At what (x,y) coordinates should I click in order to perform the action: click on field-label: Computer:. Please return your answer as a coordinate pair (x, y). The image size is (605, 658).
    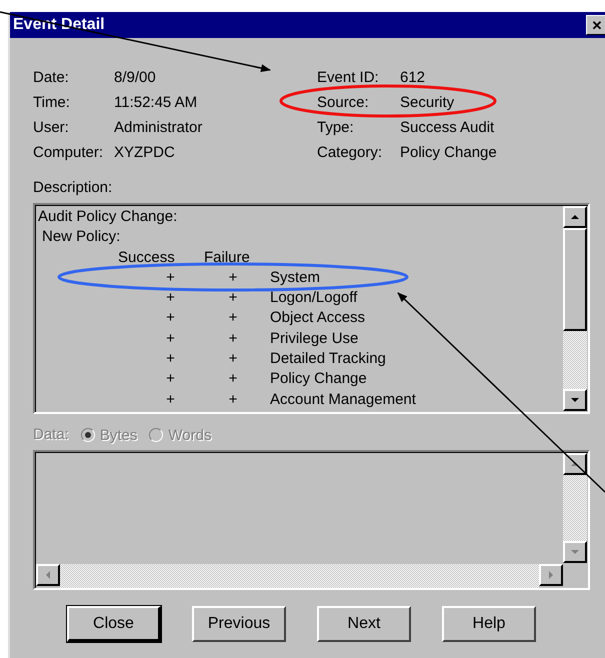
    Looking at the image, I should click on (68, 153).